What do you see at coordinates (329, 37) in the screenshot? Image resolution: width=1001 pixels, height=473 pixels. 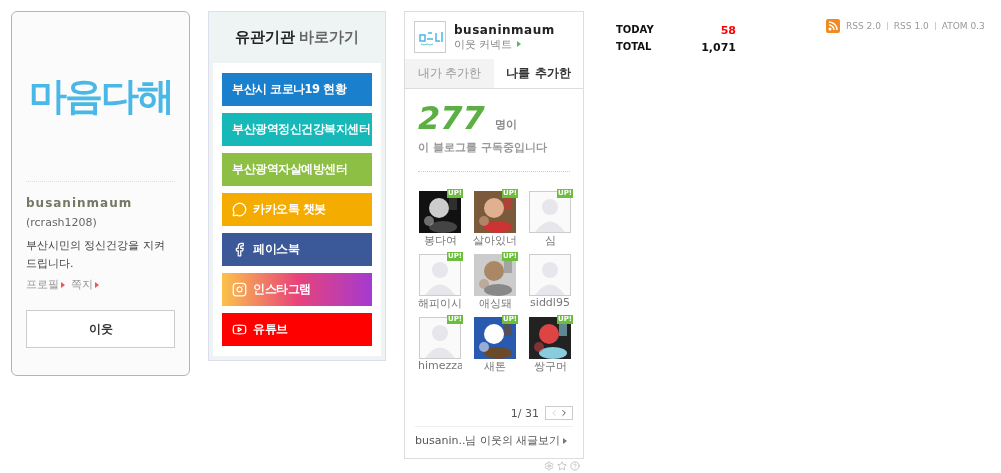 I see `panel-title-accent: 바로가기` at bounding box center [329, 37].